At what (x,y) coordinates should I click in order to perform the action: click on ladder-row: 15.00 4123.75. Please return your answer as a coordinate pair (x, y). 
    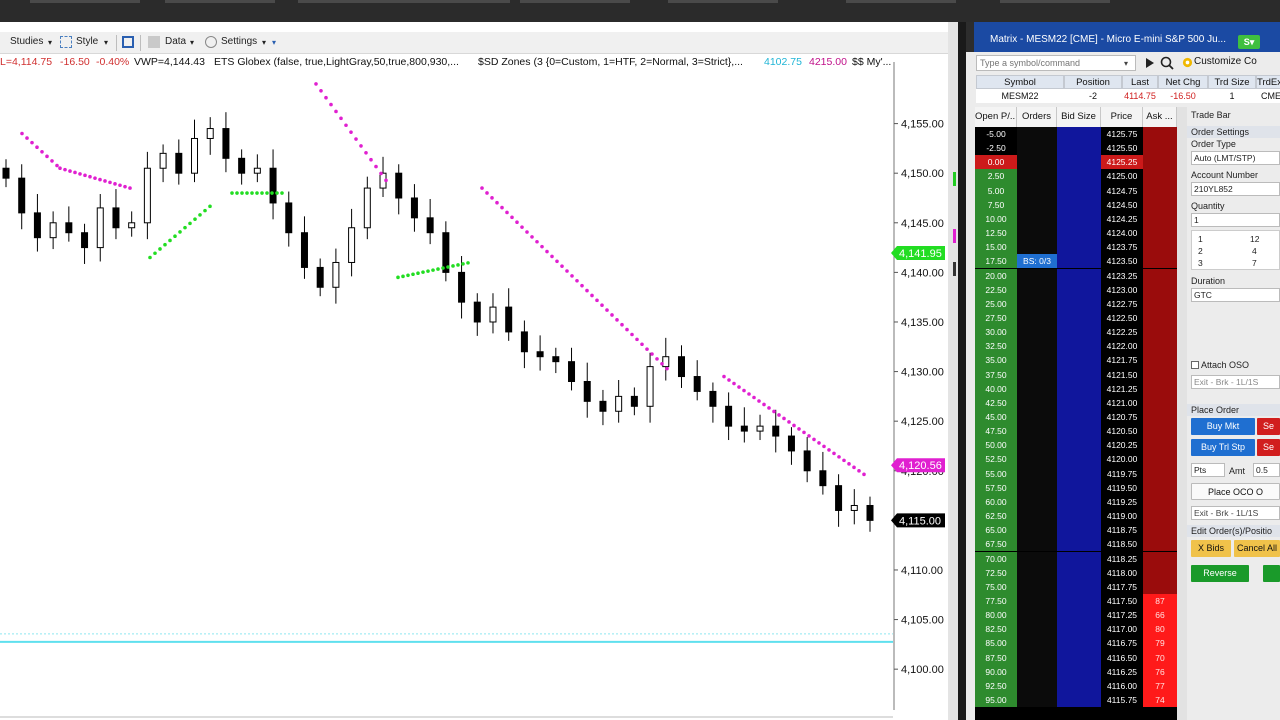
    Looking at the image, I should click on (1076, 247).